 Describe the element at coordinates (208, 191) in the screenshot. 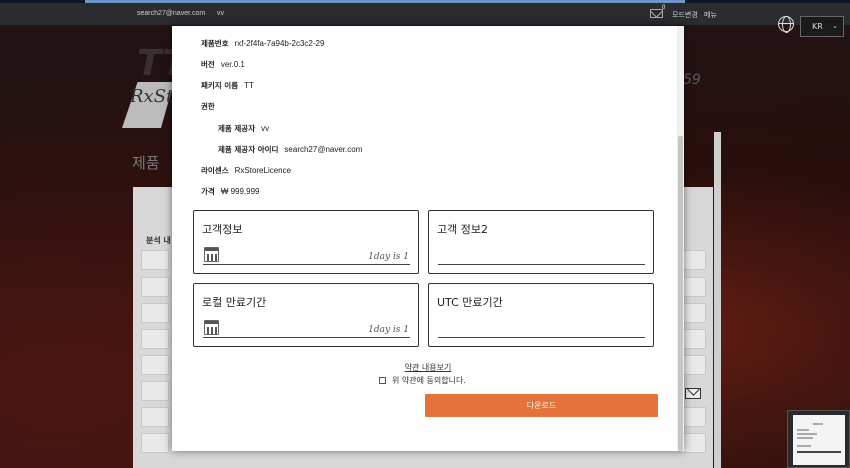

I see `info-key: 가격` at that location.